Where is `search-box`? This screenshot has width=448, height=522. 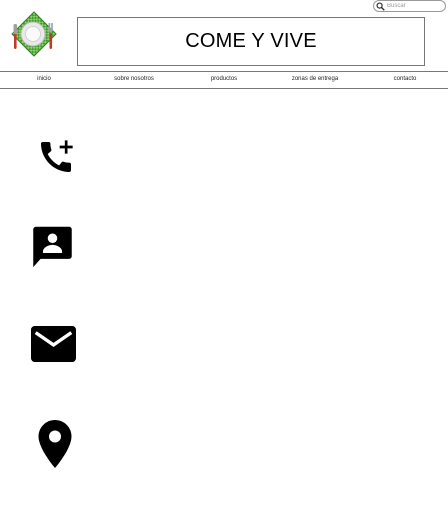 search-box is located at coordinates (409, 6).